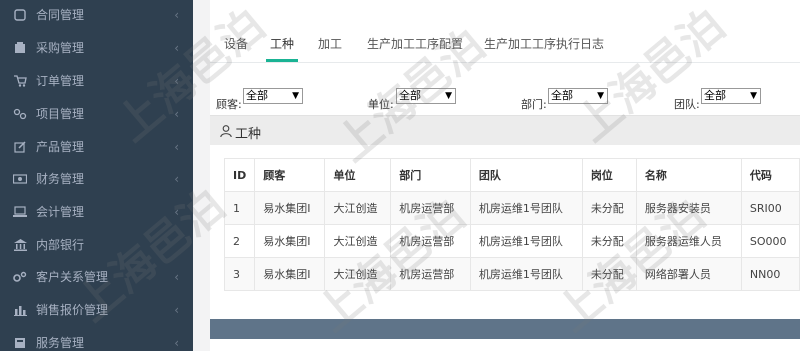  I want to click on content-gutter, so click(201, 175).